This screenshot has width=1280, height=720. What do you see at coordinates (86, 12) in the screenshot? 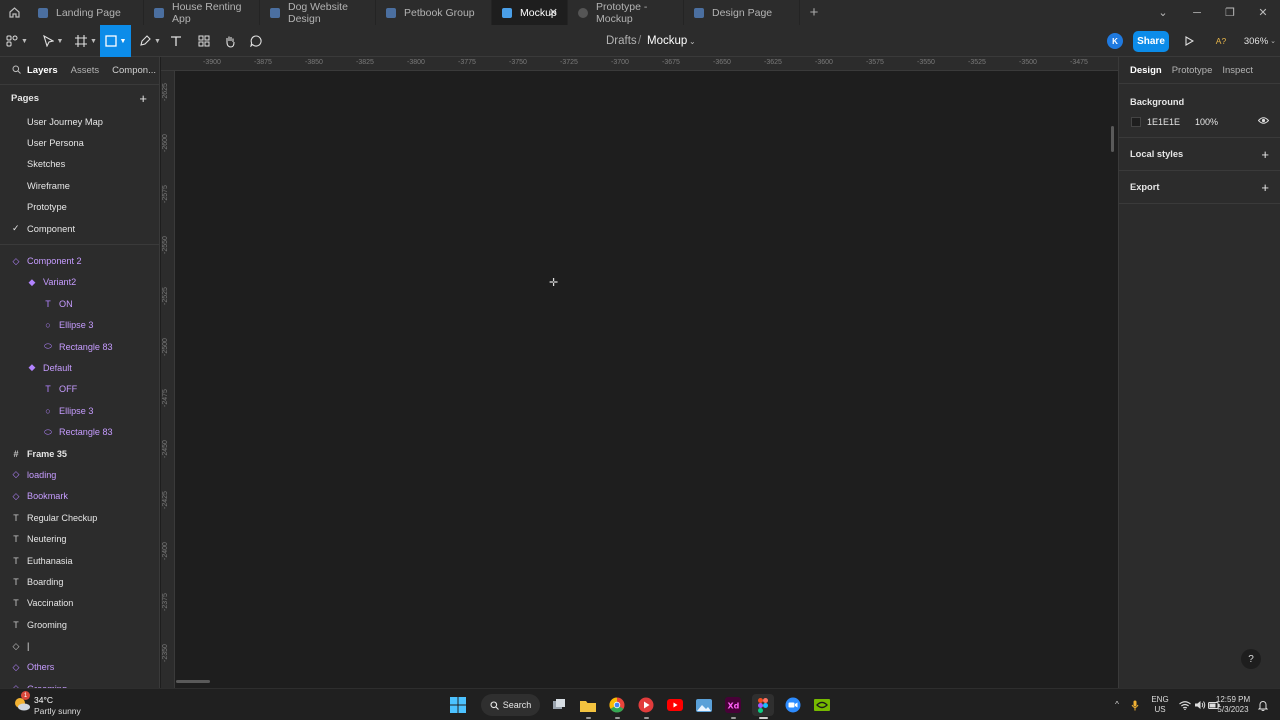
I see `tab-landing-page: Landing Page` at bounding box center [86, 12].